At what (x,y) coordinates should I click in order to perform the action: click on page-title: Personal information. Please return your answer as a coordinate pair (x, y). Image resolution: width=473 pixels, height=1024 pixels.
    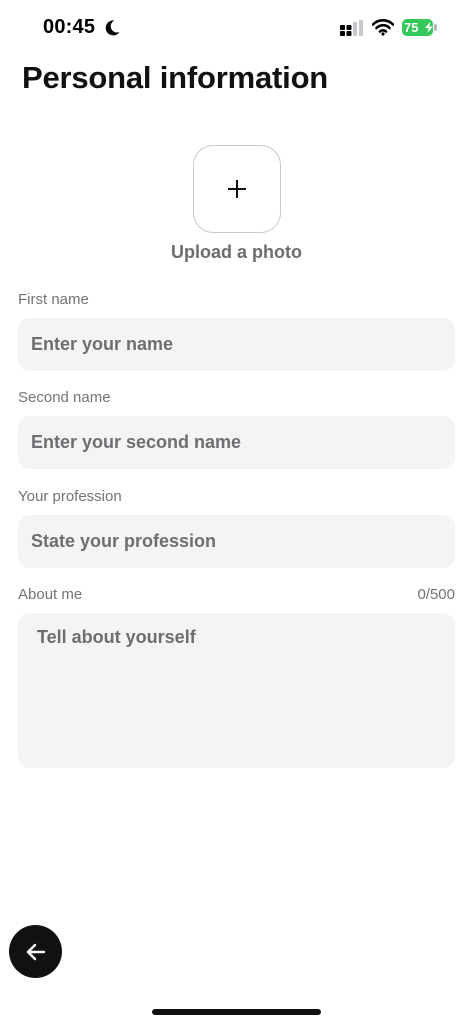
    Looking at the image, I should click on (175, 77).